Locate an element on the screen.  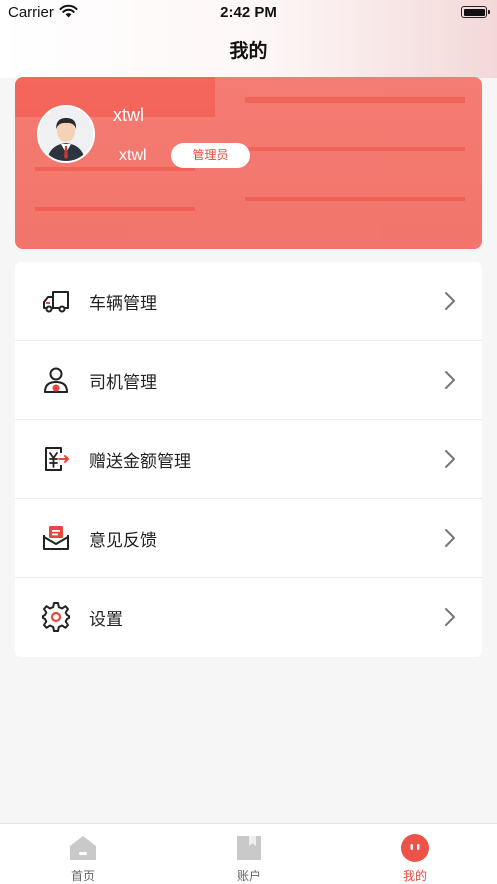
tab-label: 首页 is located at coordinates (82, 876).